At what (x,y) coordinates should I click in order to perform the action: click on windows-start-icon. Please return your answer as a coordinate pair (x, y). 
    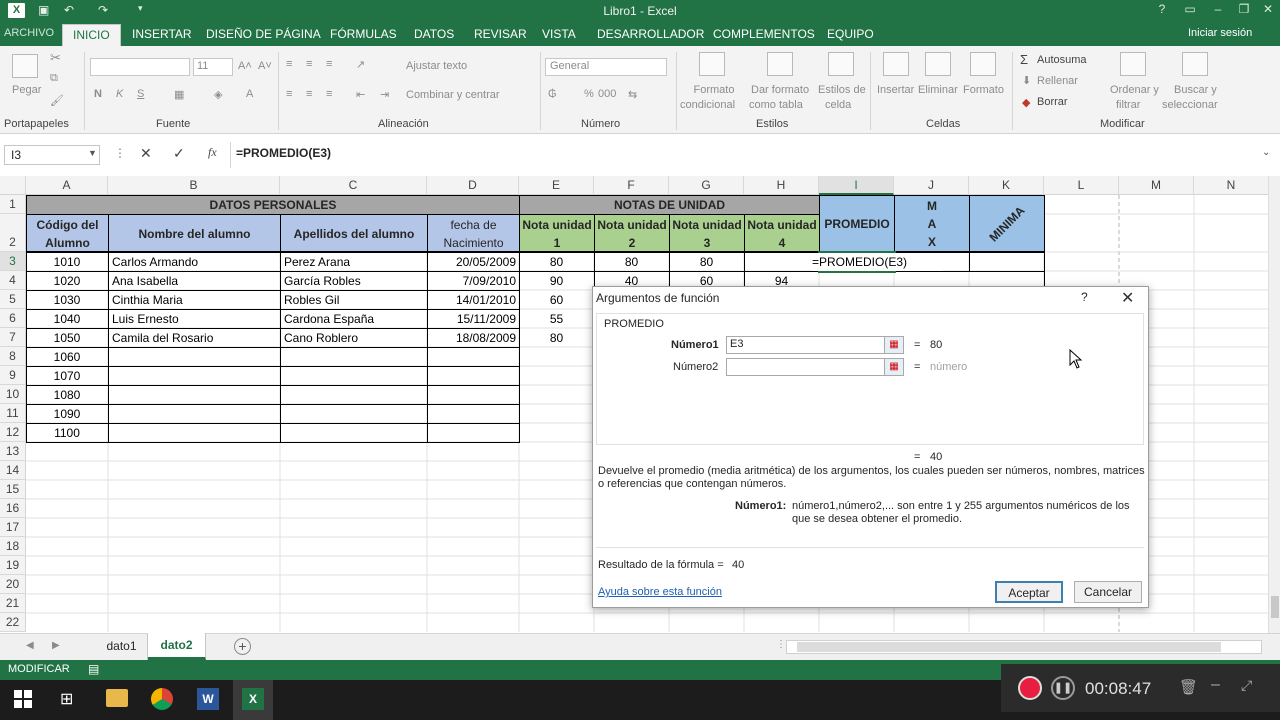
    Looking at the image, I should click on (23, 699).